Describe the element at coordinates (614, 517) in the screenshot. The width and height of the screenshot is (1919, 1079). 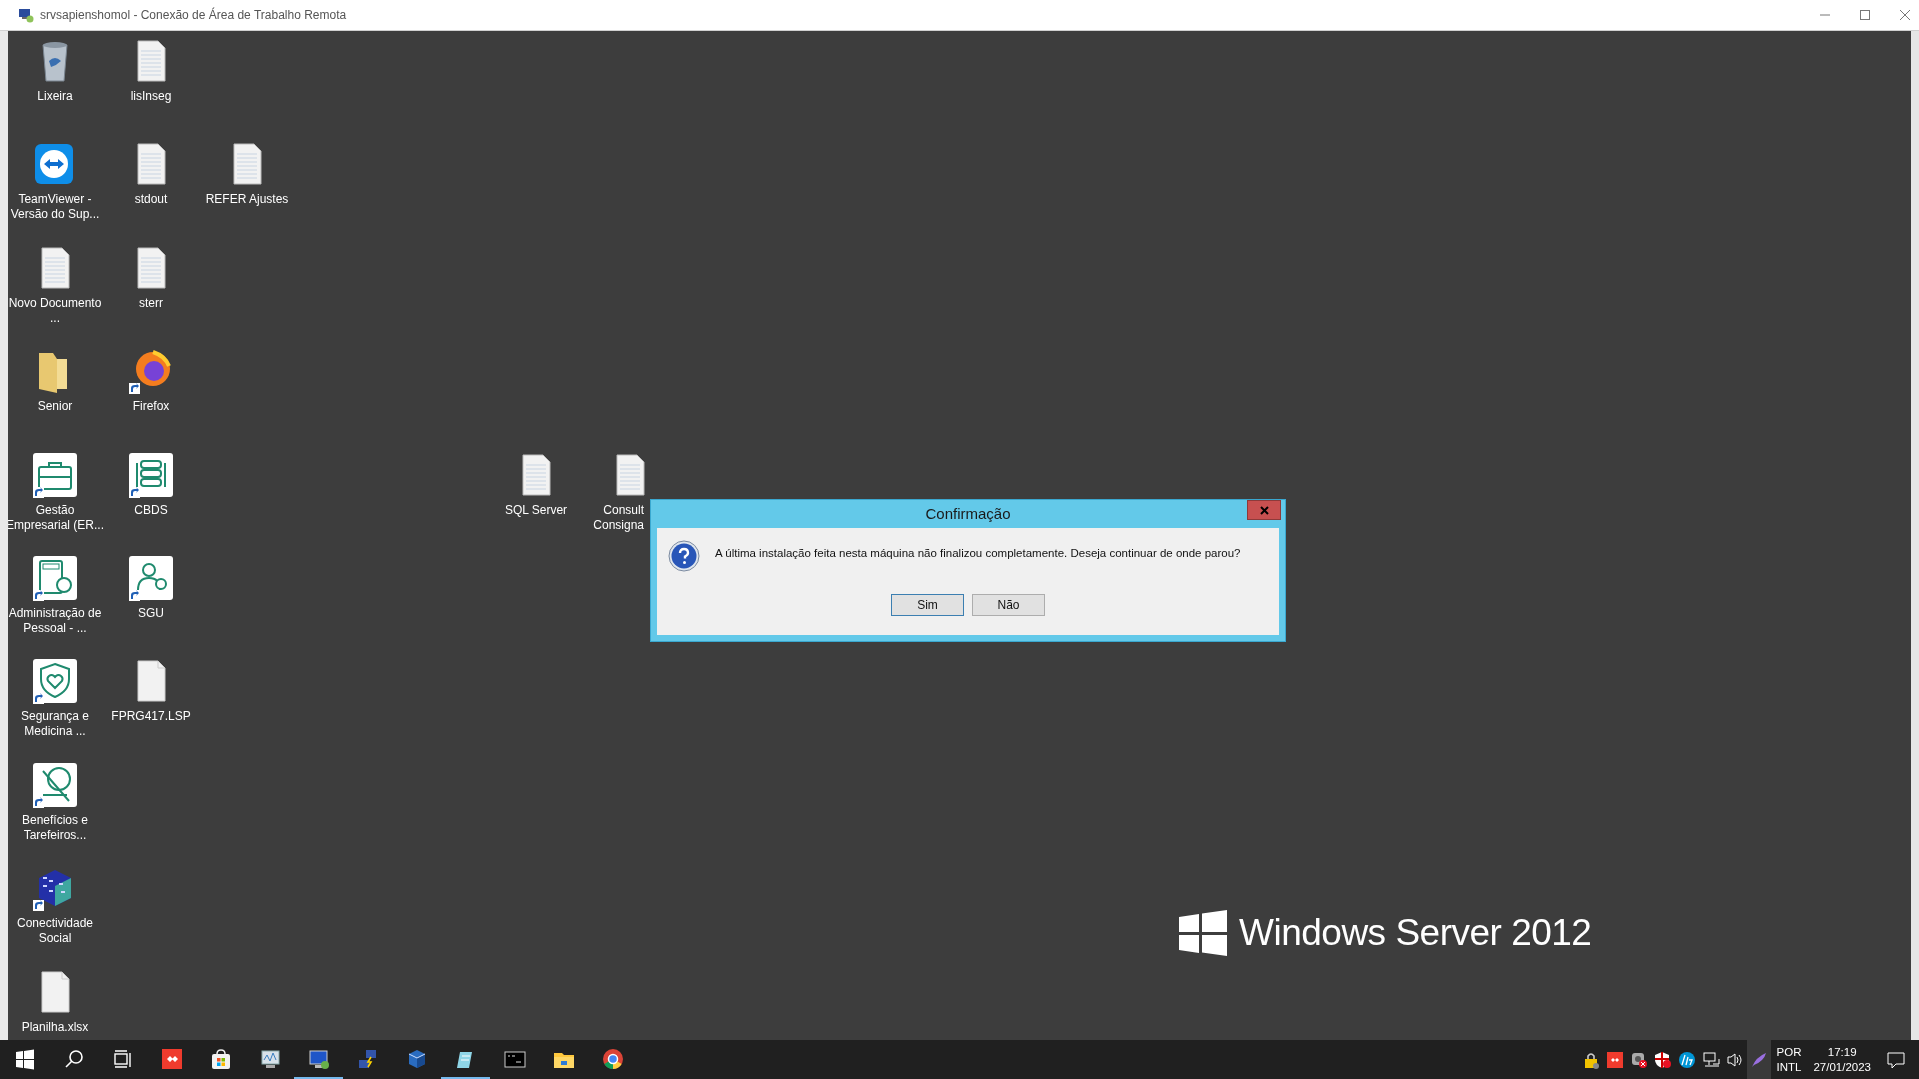
I see `icon-label: Consult Consigna` at that location.